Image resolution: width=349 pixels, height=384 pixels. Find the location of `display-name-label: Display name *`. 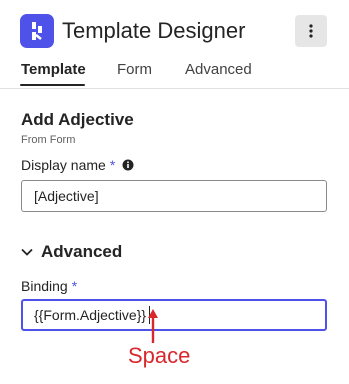

display-name-label: Display name * is located at coordinates (77, 165).